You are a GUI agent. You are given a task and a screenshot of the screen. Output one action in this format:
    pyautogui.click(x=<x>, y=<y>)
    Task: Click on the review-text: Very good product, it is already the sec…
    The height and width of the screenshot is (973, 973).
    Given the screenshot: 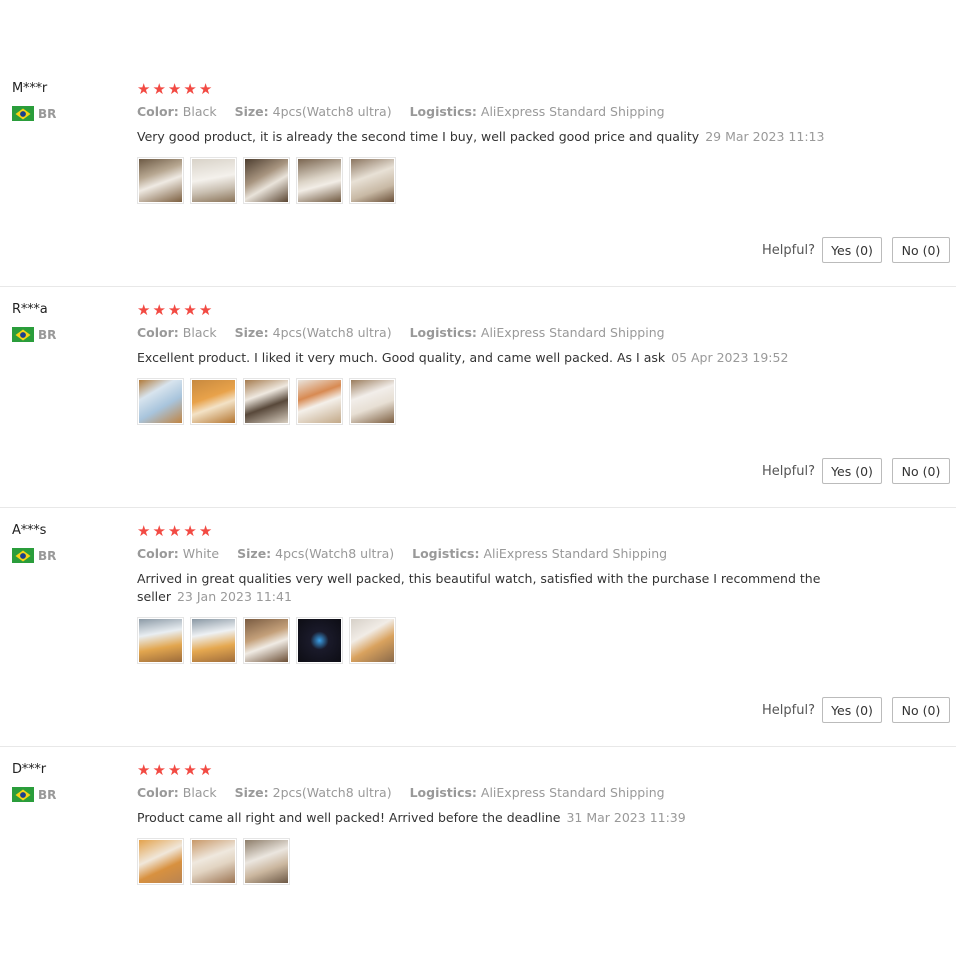 What is the action you would take?
    pyautogui.click(x=497, y=137)
    